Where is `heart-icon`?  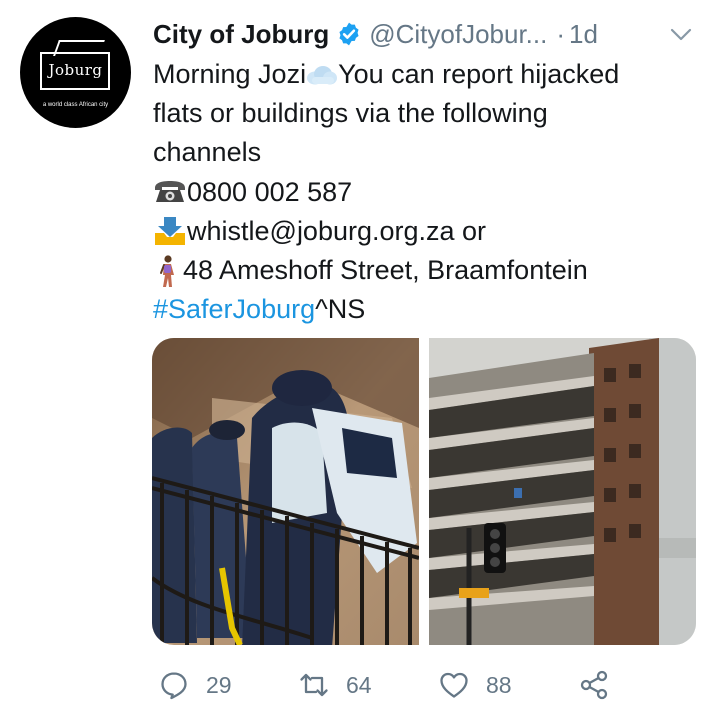
heart-icon is located at coordinates (454, 685).